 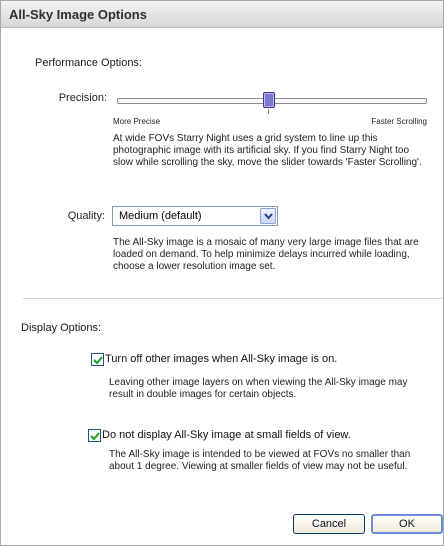 What do you see at coordinates (233, 298) in the screenshot?
I see `section-divider` at bounding box center [233, 298].